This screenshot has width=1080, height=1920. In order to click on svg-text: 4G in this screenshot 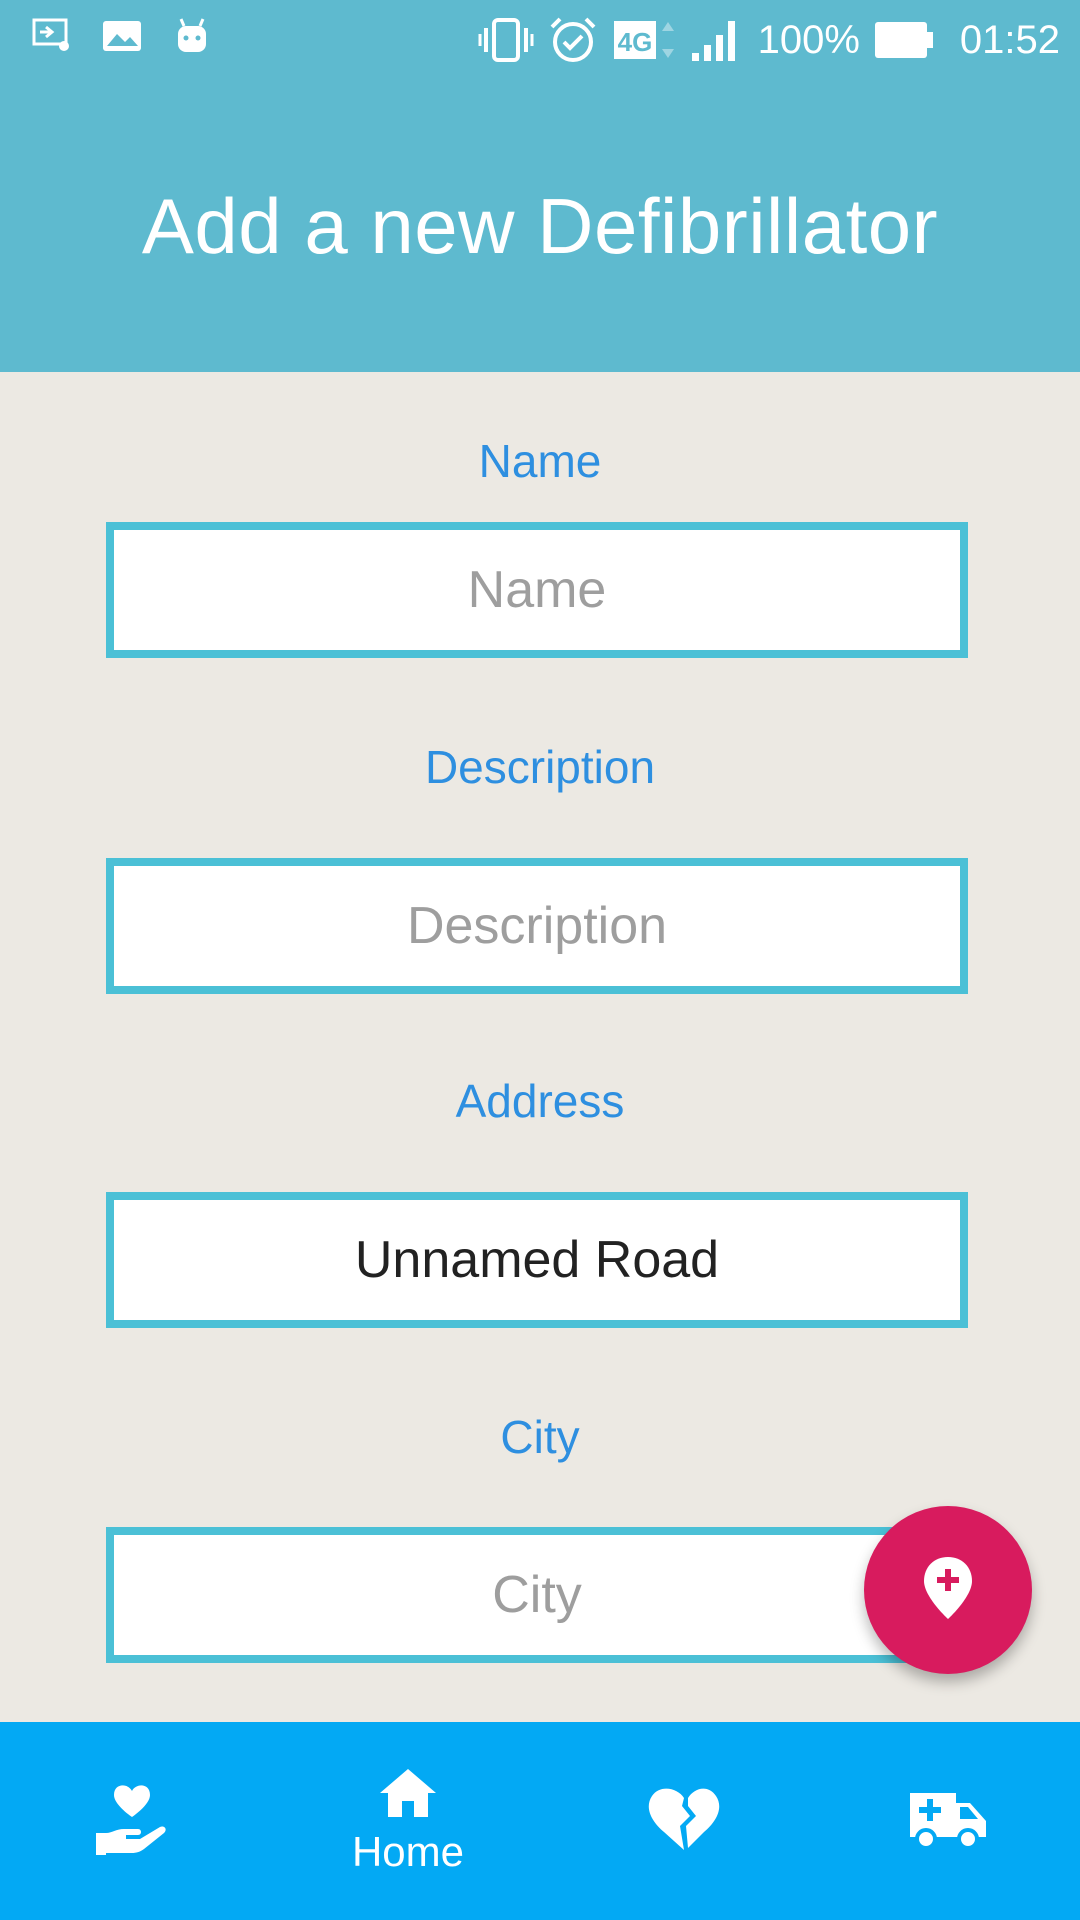, I will do `click(634, 42)`.